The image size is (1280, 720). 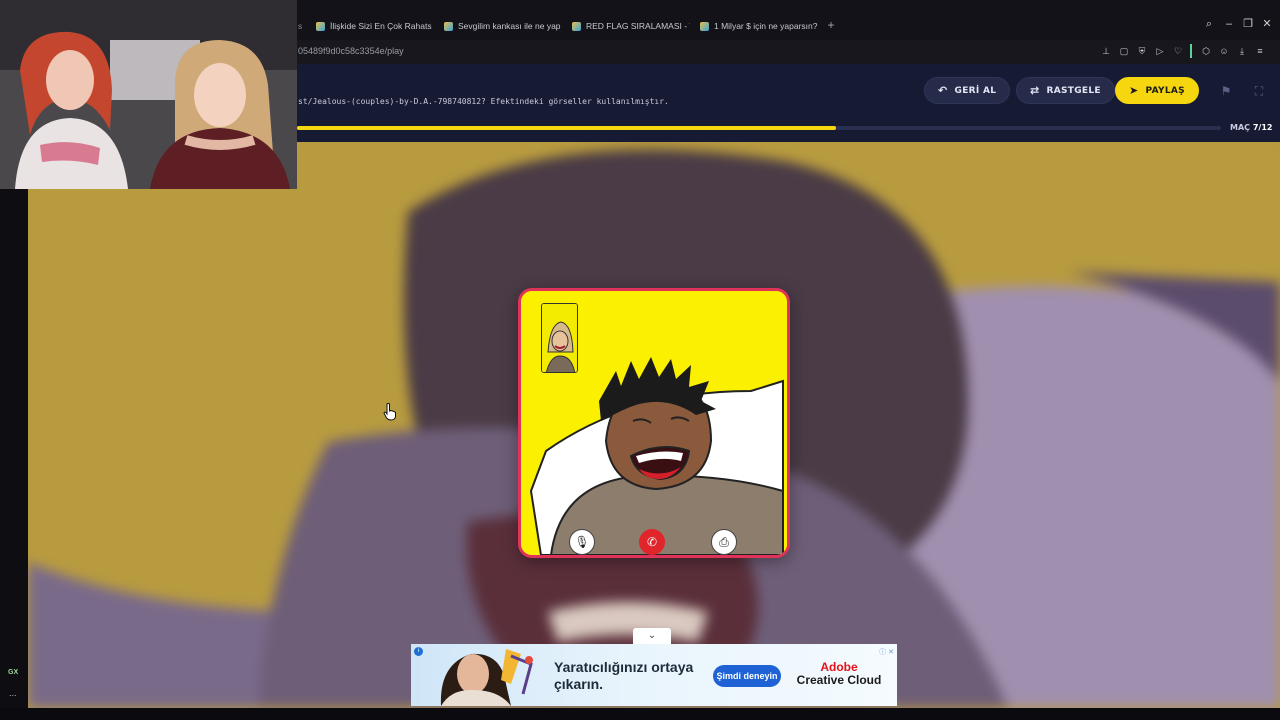 What do you see at coordinates (1206, 51) in the screenshot?
I see `extensions-icon: ⬡` at bounding box center [1206, 51].